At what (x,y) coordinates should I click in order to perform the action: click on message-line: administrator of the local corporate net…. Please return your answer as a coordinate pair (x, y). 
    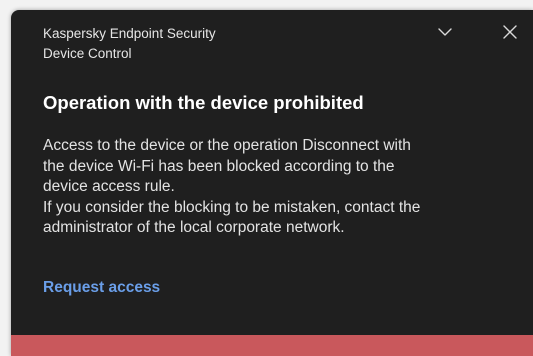
    Looking at the image, I should click on (194, 227).